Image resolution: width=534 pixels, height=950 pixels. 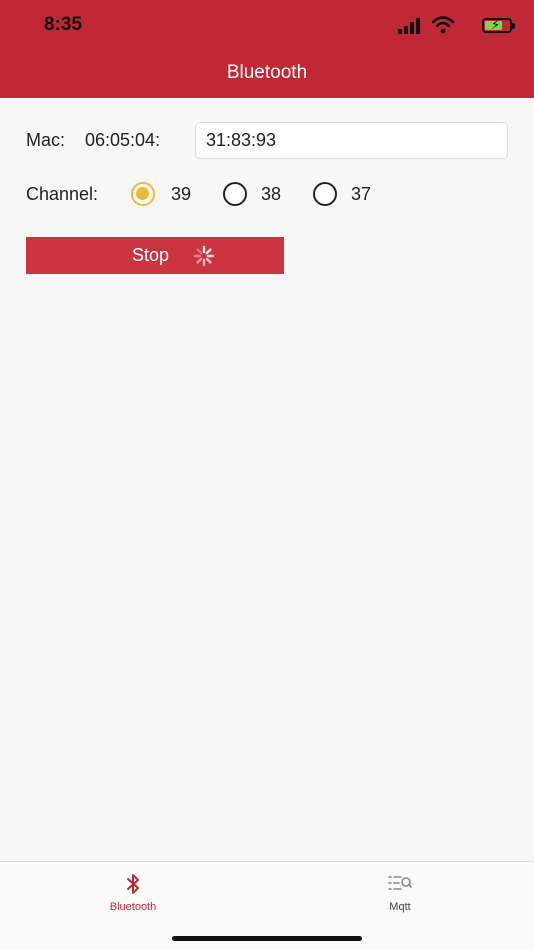 I want to click on tab-bluetooth-label: Bluetooth, so click(x=133, y=907).